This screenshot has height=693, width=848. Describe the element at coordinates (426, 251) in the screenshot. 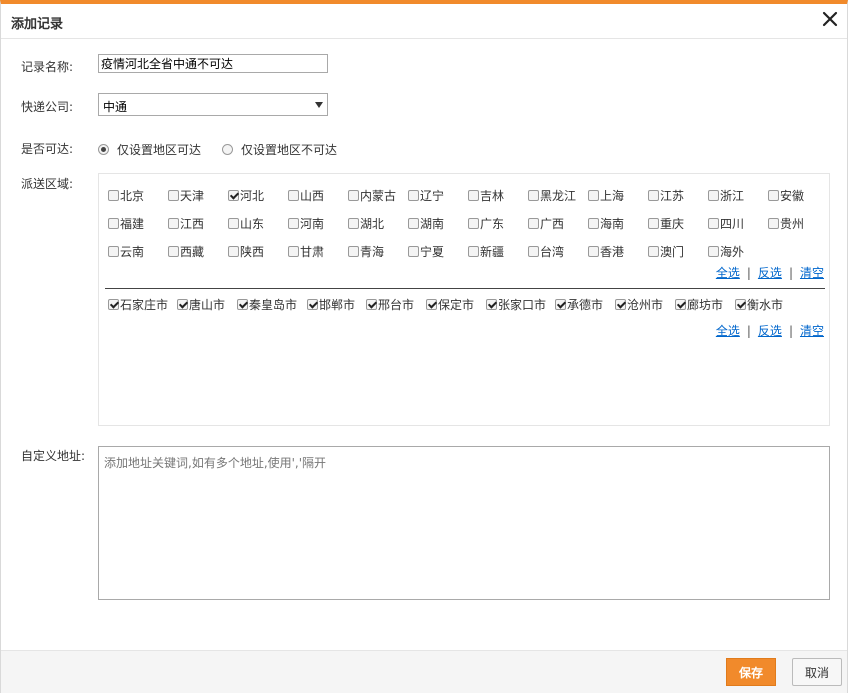

I see `region-checkbox-item: 宁夏` at that location.